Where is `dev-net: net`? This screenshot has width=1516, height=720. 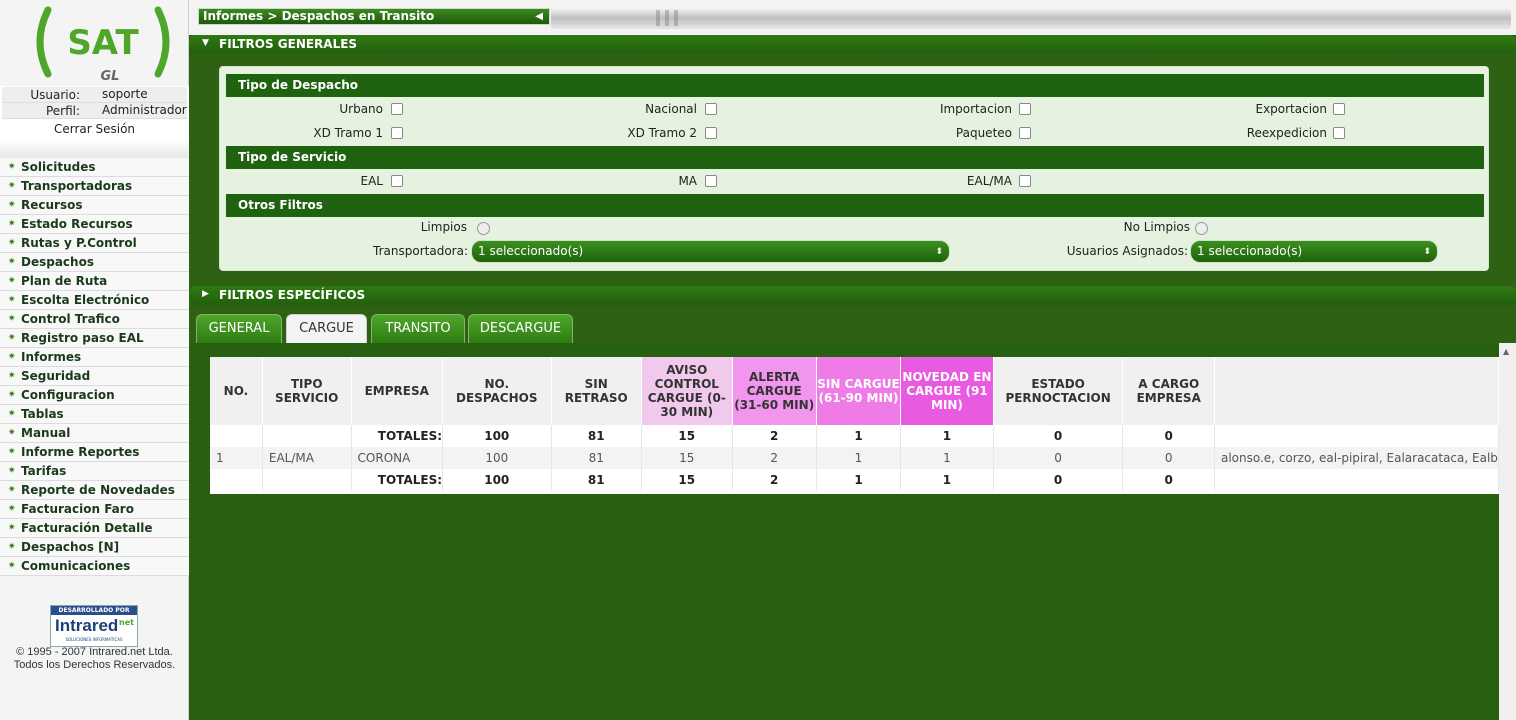 dev-net: net is located at coordinates (126, 622).